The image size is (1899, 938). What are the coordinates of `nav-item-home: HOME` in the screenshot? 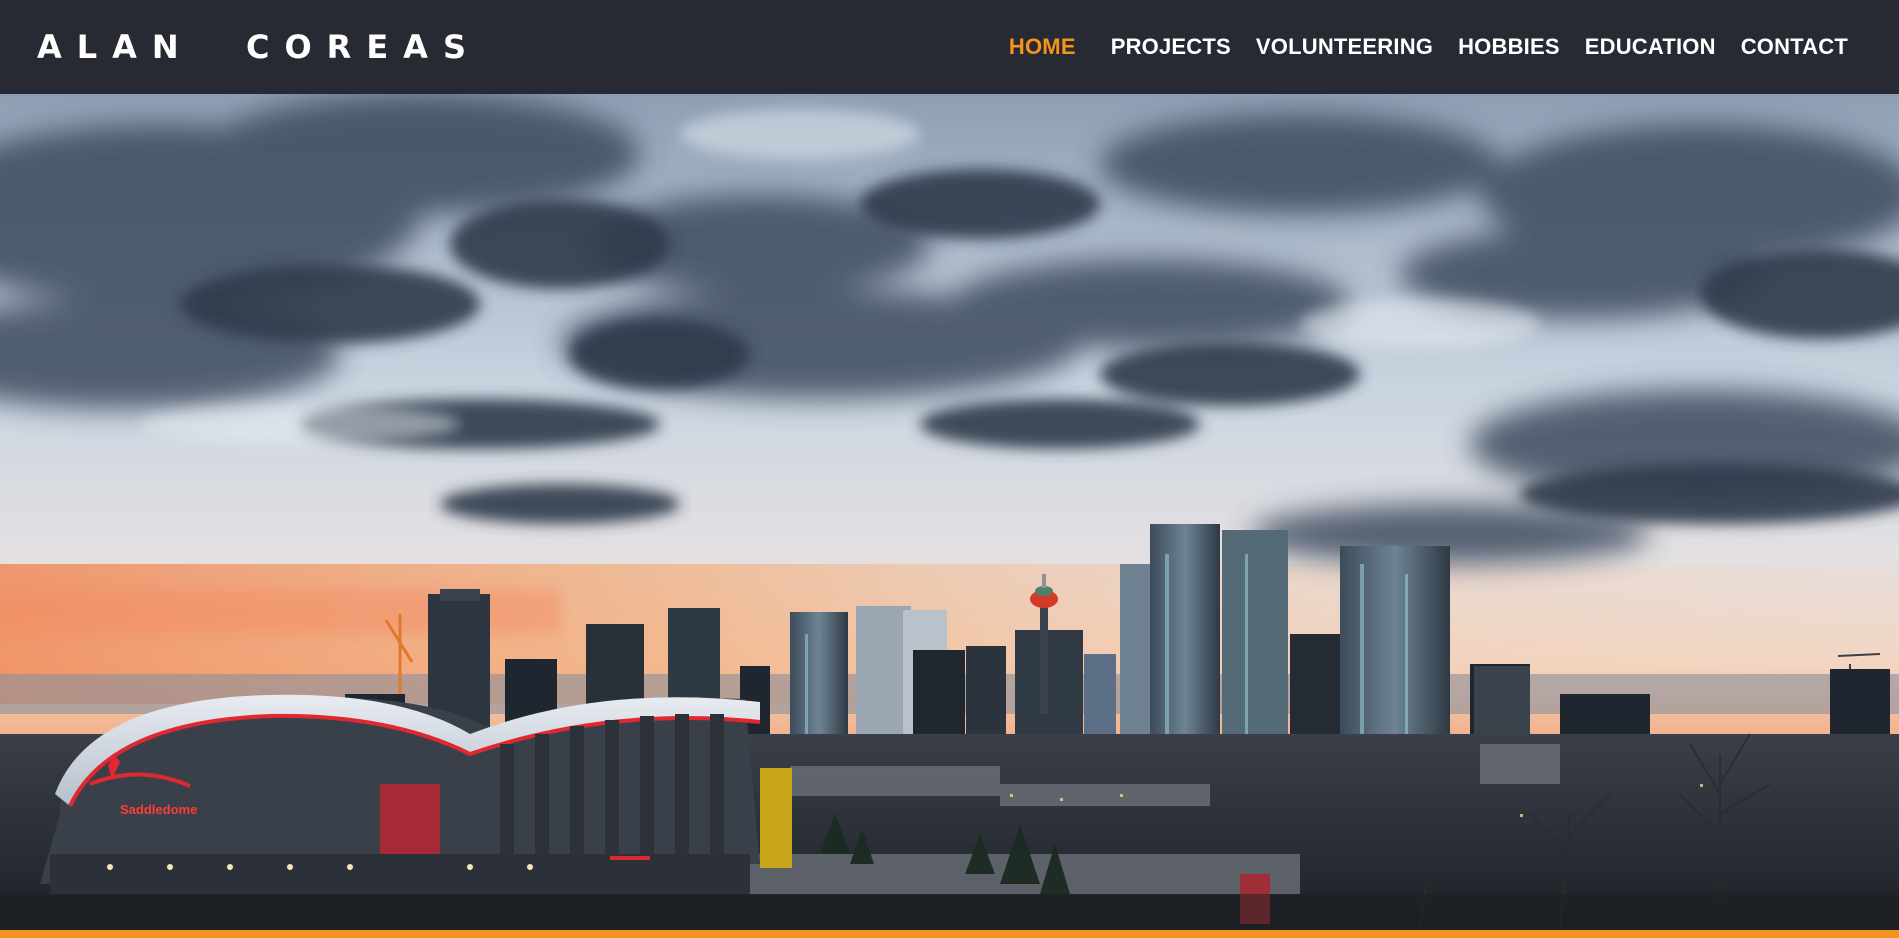 It's located at (1042, 47).